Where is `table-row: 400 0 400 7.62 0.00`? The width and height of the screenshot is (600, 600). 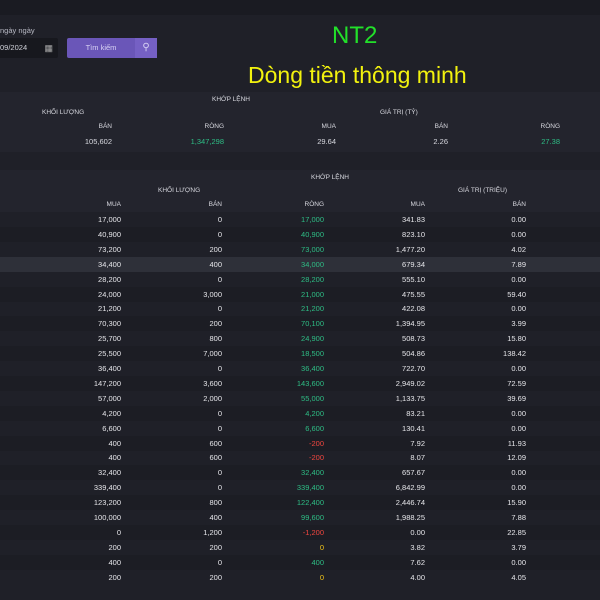 table-row: 400 0 400 7.62 0.00 is located at coordinates (300, 562).